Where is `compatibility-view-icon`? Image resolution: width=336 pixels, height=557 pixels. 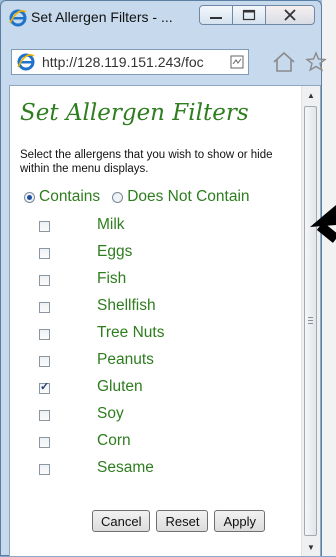
compatibility-view-icon is located at coordinates (237, 62).